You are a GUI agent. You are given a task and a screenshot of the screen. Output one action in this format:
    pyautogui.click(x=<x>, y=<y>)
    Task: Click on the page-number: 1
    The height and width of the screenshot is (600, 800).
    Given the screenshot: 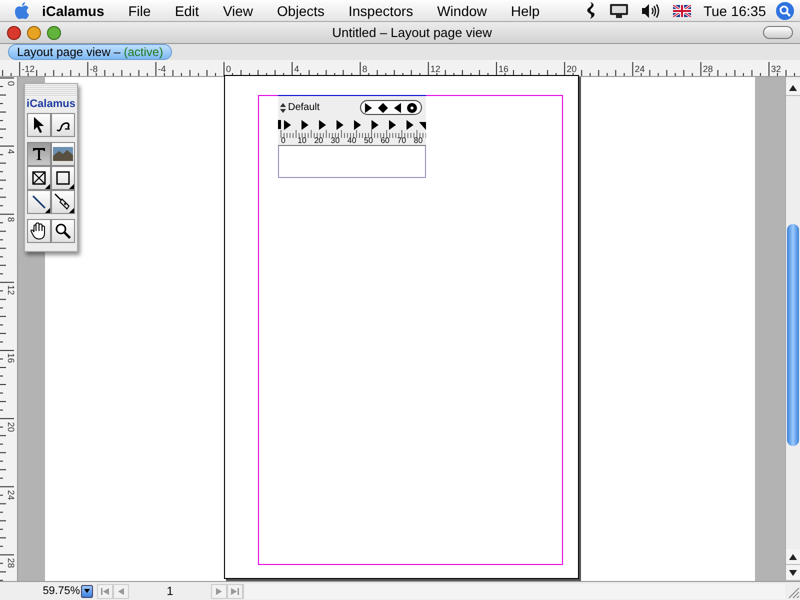 What is the action you would take?
    pyautogui.click(x=170, y=591)
    